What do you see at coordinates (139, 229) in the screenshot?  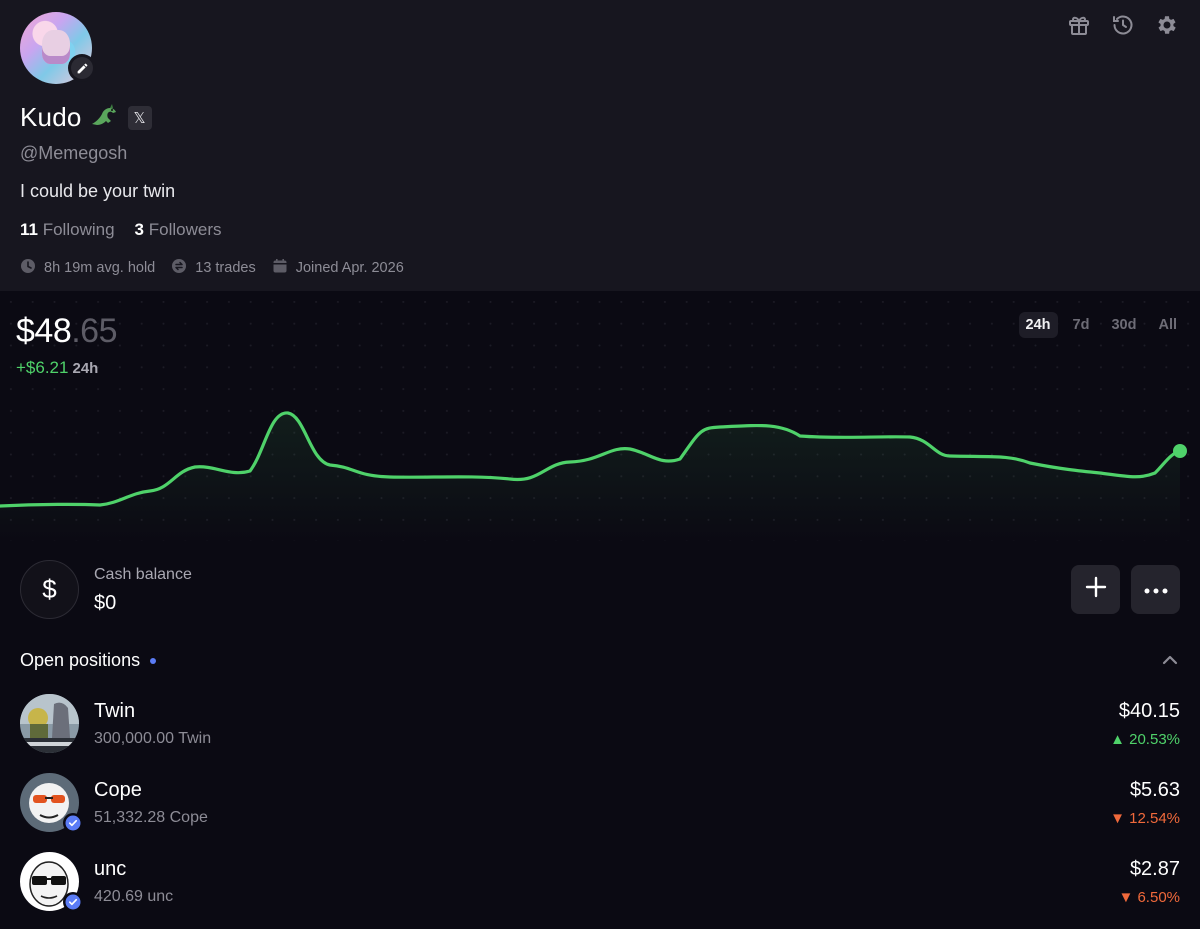 I see `followers-count: 3` at bounding box center [139, 229].